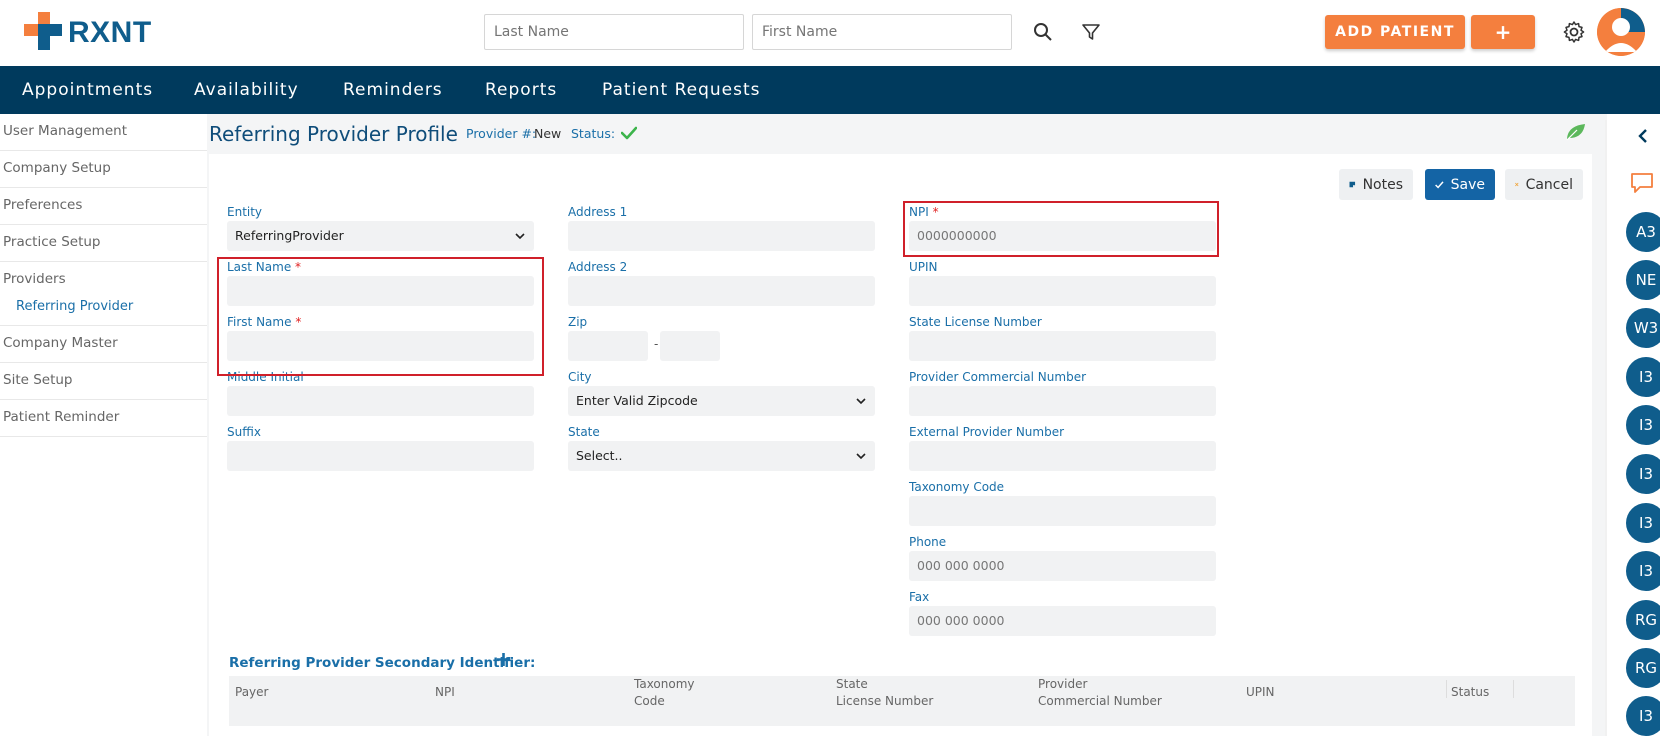  I want to click on sidebar-item-user-management: User Management, so click(65, 131).